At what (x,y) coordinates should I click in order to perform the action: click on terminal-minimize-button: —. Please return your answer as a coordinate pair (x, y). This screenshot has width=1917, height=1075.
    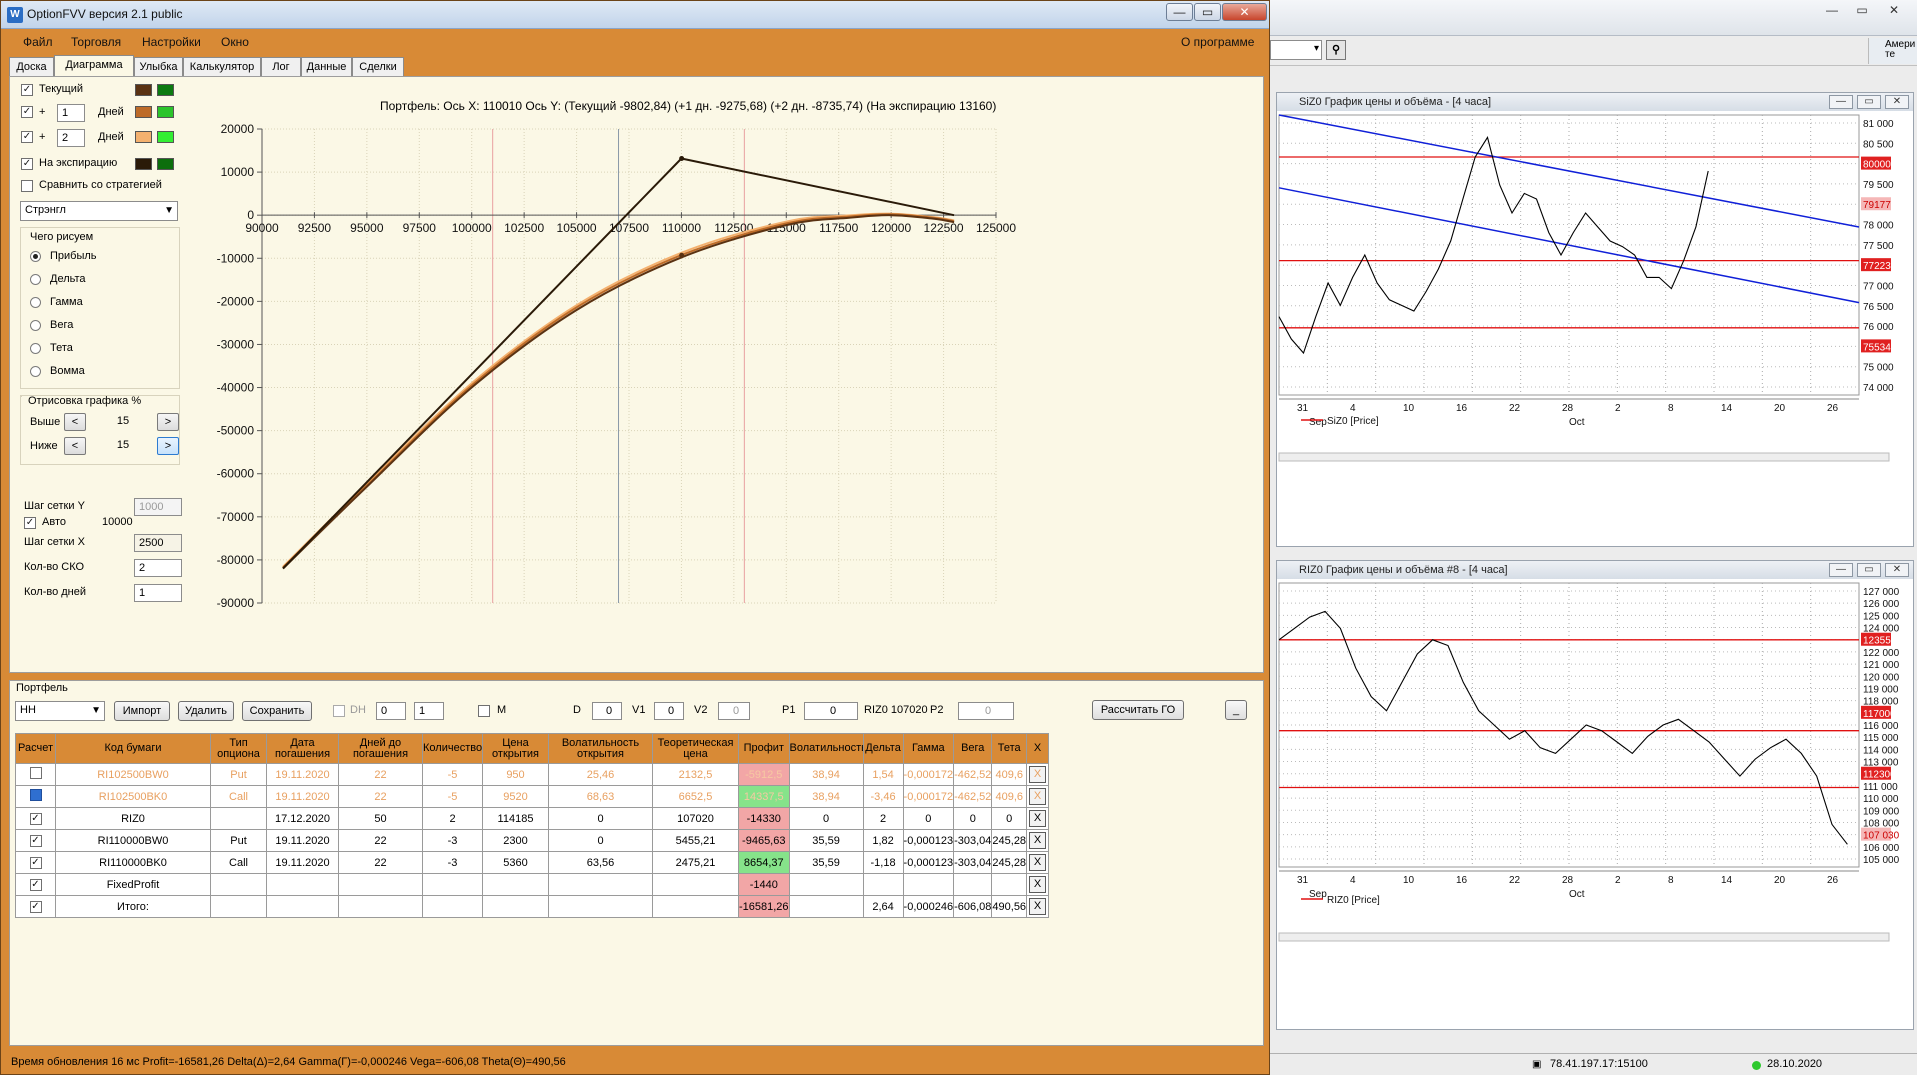
    Looking at the image, I should click on (1832, 10).